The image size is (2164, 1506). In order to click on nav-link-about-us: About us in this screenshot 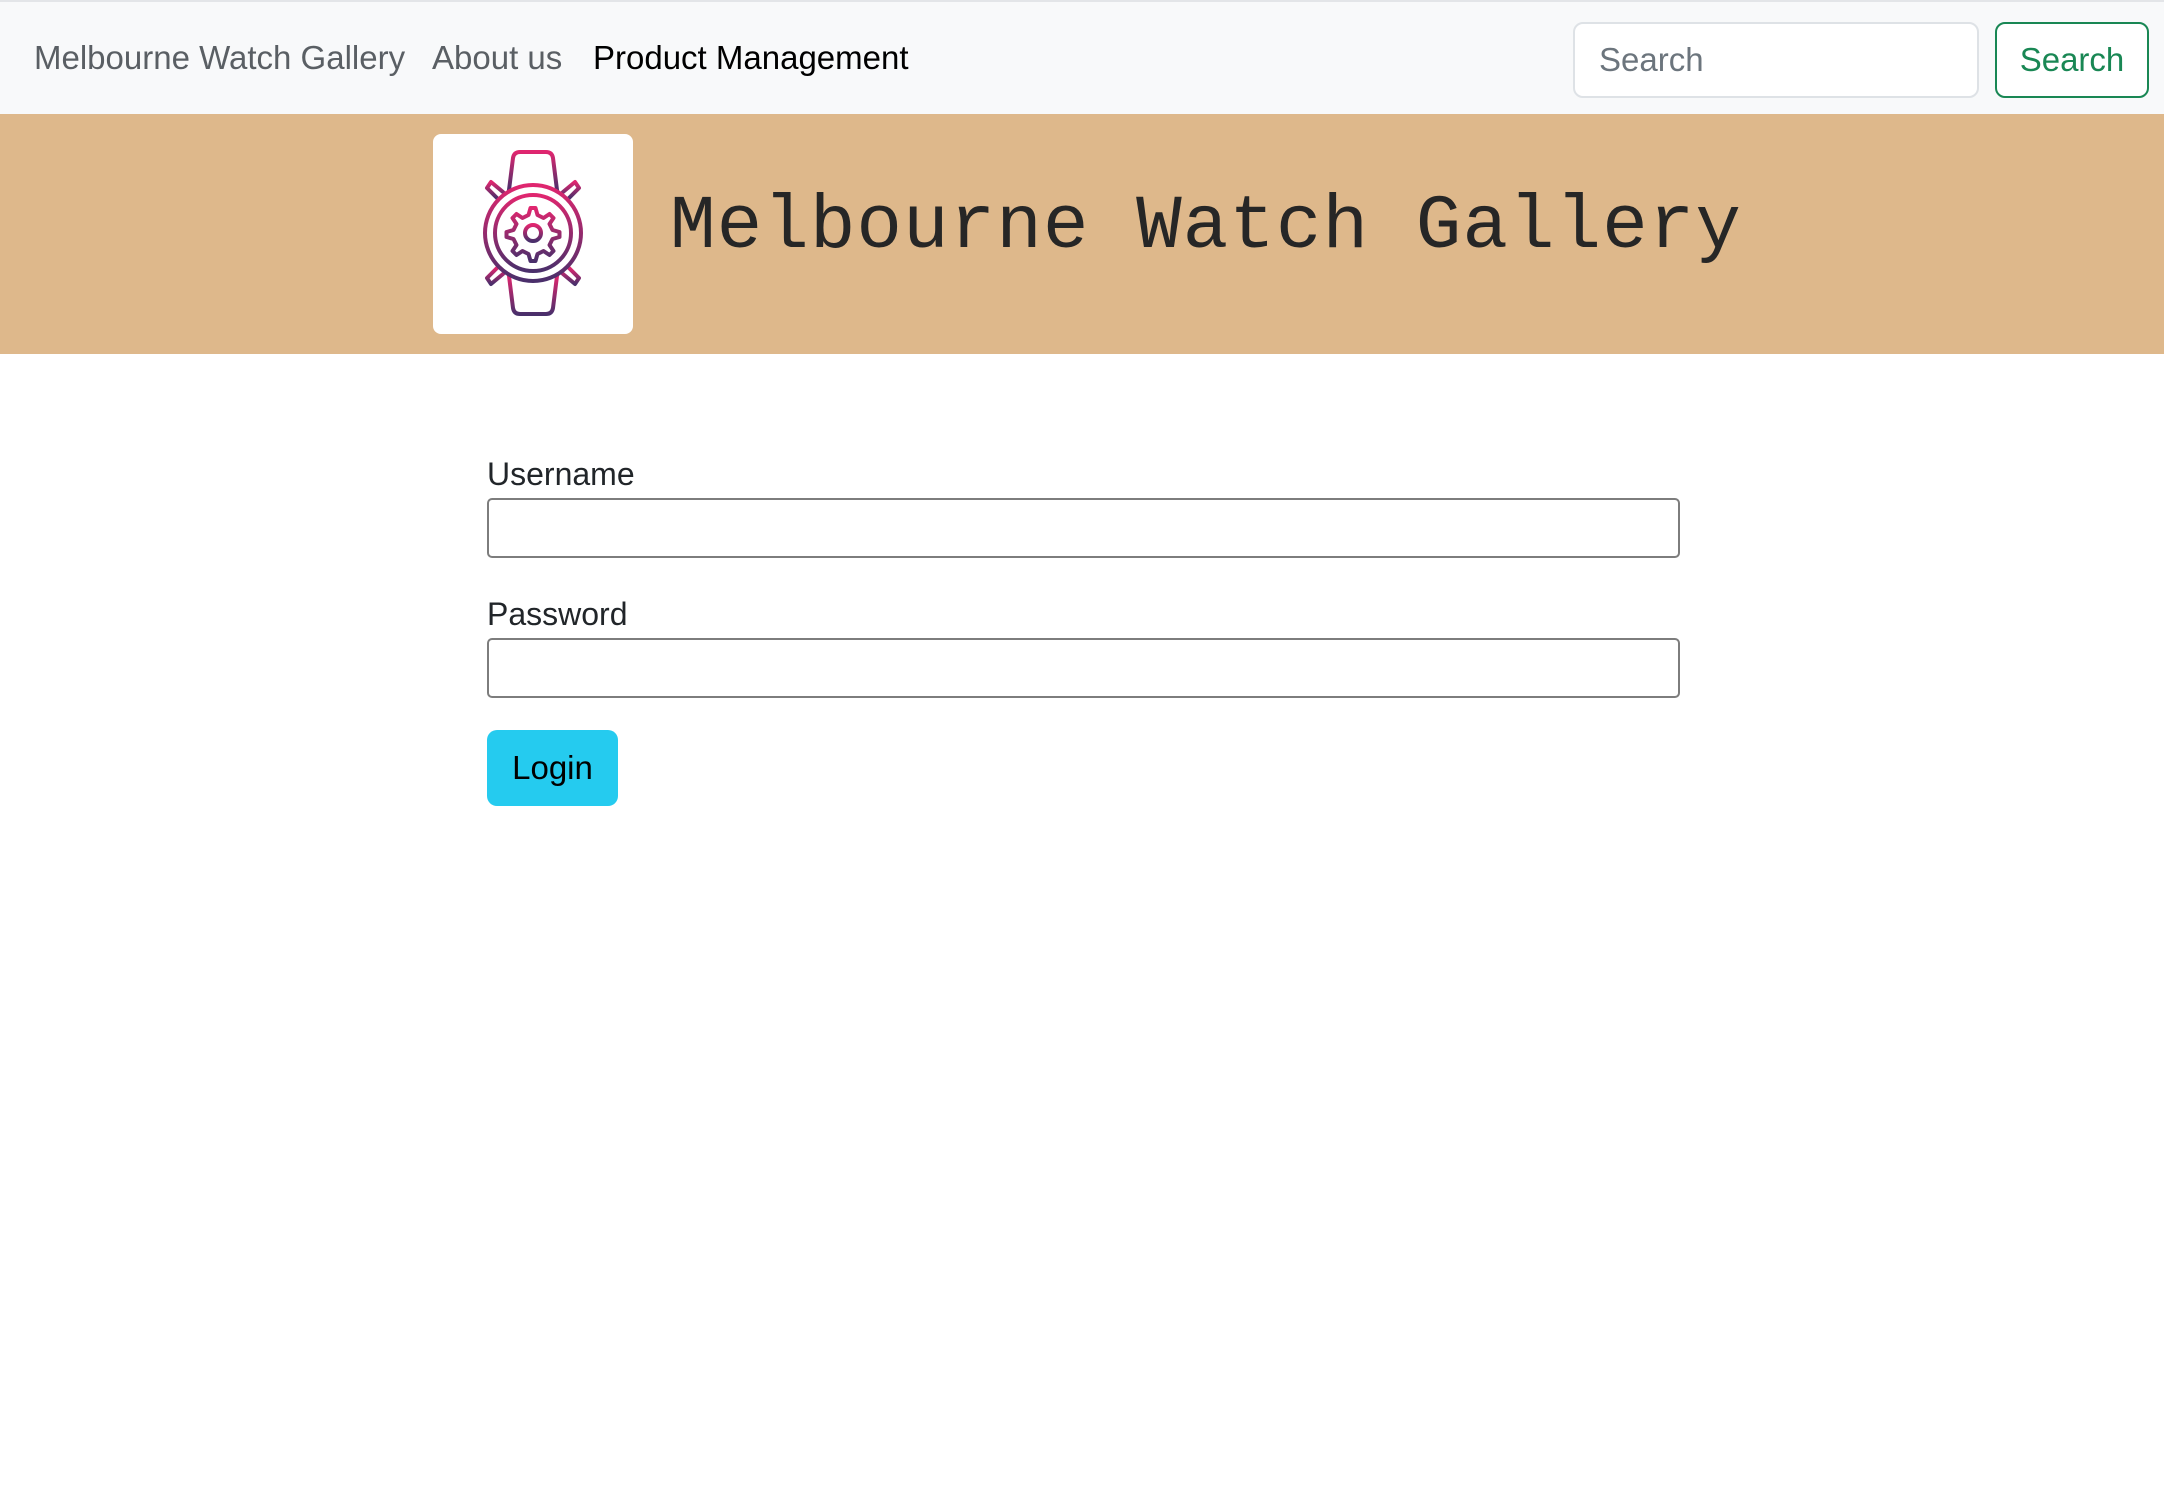, I will do `click(497, 58)`.